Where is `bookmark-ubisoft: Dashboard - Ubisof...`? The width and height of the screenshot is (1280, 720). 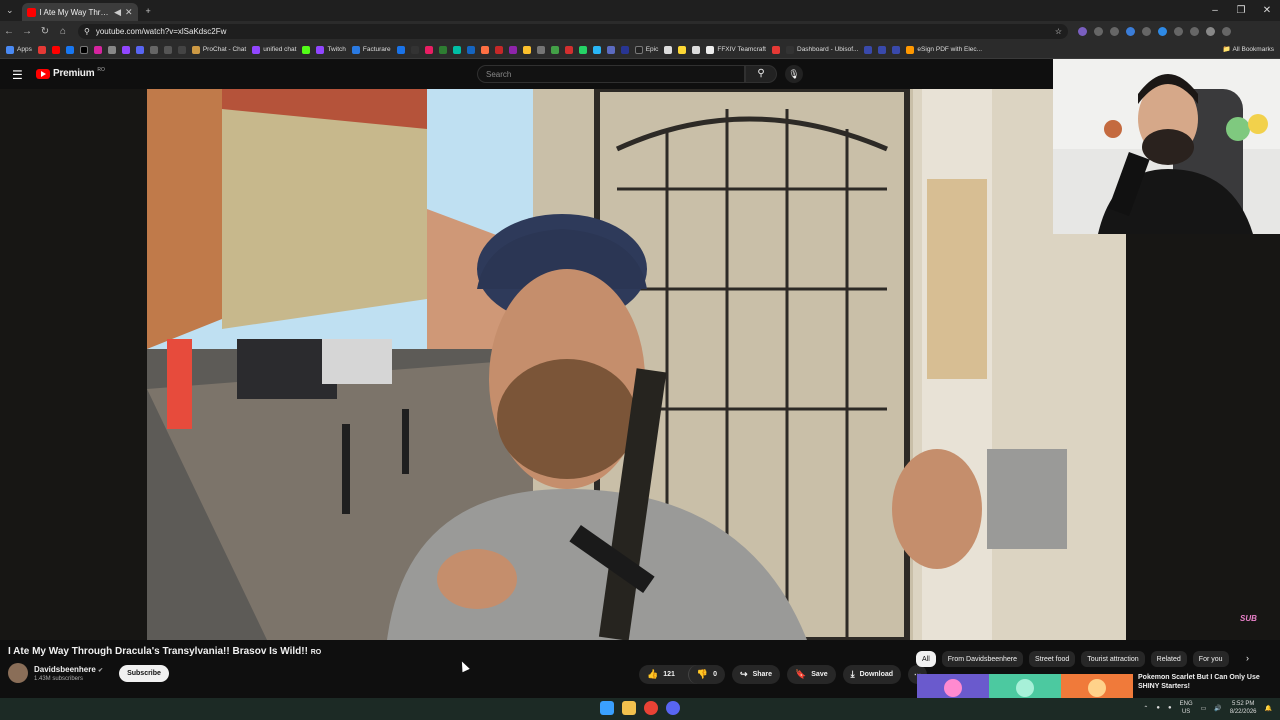 bookmark-ubisoft: Dashboard - Ubisof... is located at coordinates (822, 49).